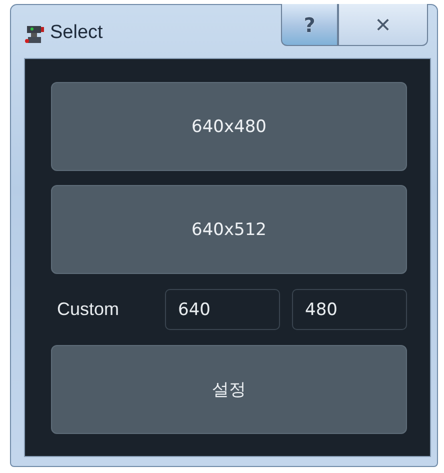 The height and width of the screenshot is (473, 444). I want to click on close-button: ✕, so click(383, 25).